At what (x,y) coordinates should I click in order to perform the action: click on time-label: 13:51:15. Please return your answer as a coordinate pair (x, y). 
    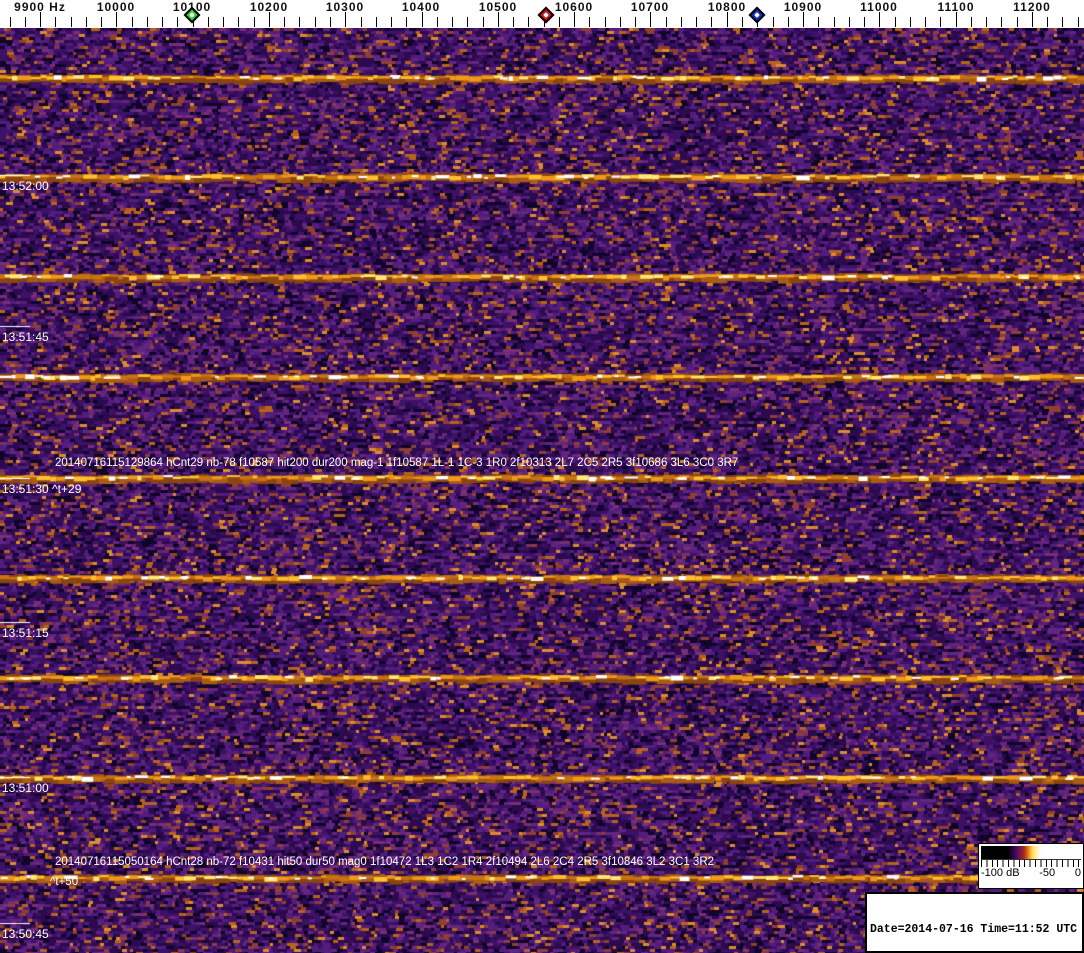
    Looking at the image, I should click on (25, 633).